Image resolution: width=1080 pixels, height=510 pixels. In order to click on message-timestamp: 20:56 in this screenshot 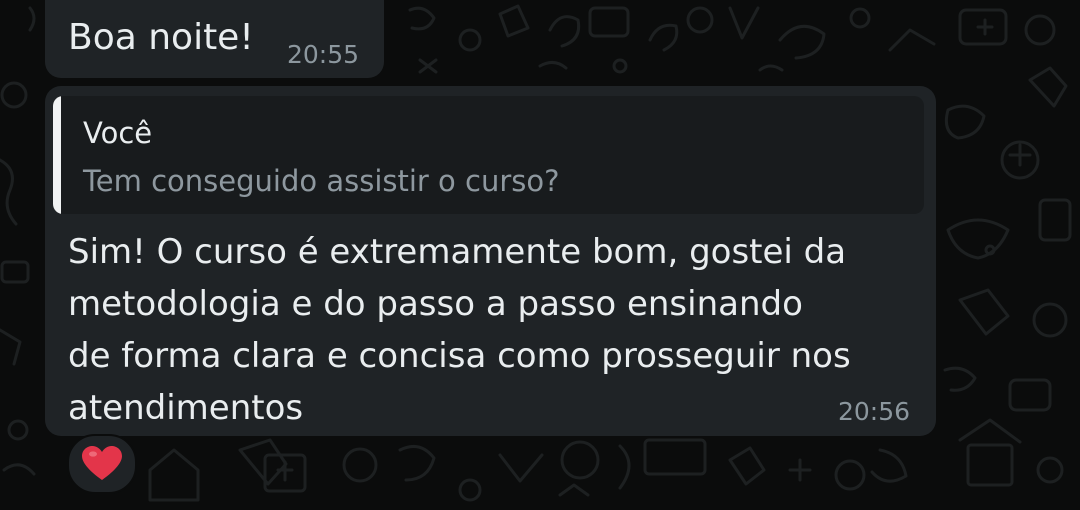, I will do `click(874, 411)`.